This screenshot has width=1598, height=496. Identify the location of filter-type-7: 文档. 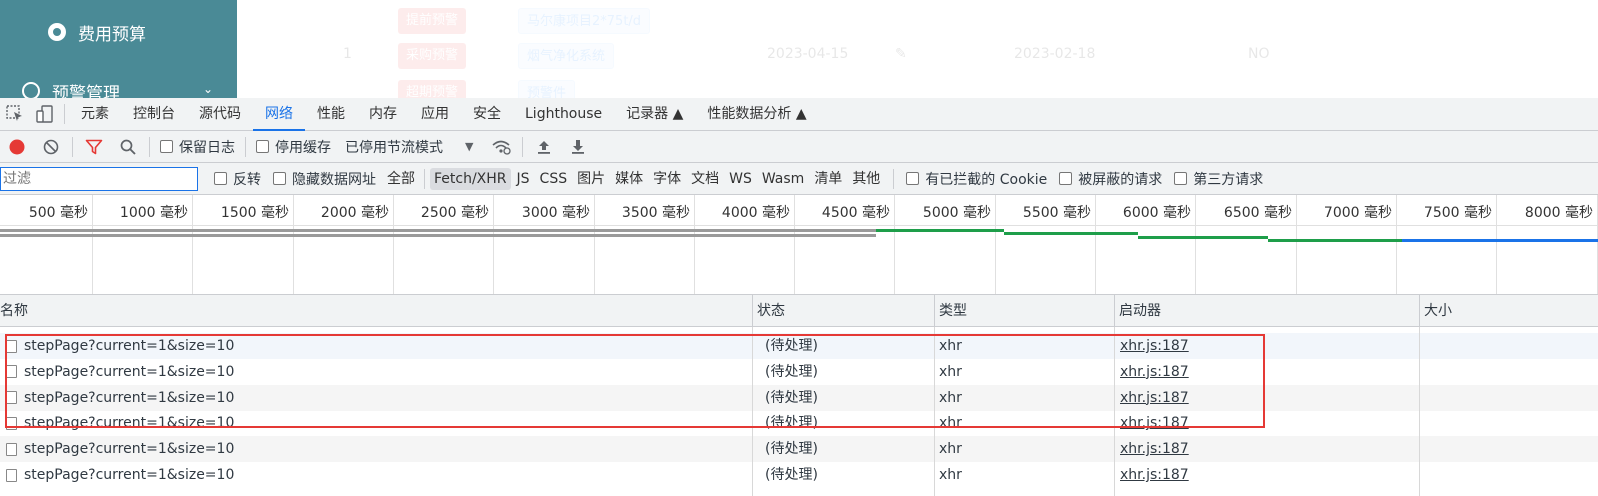
(705, 179).